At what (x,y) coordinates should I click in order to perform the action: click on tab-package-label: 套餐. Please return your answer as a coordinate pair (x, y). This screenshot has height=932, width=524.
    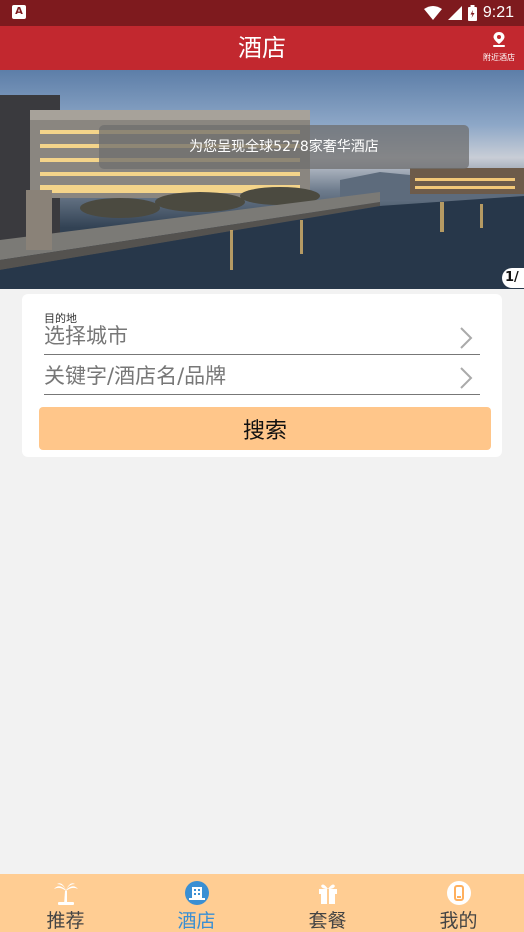
    Looking at the image, I should click on (327, 921).